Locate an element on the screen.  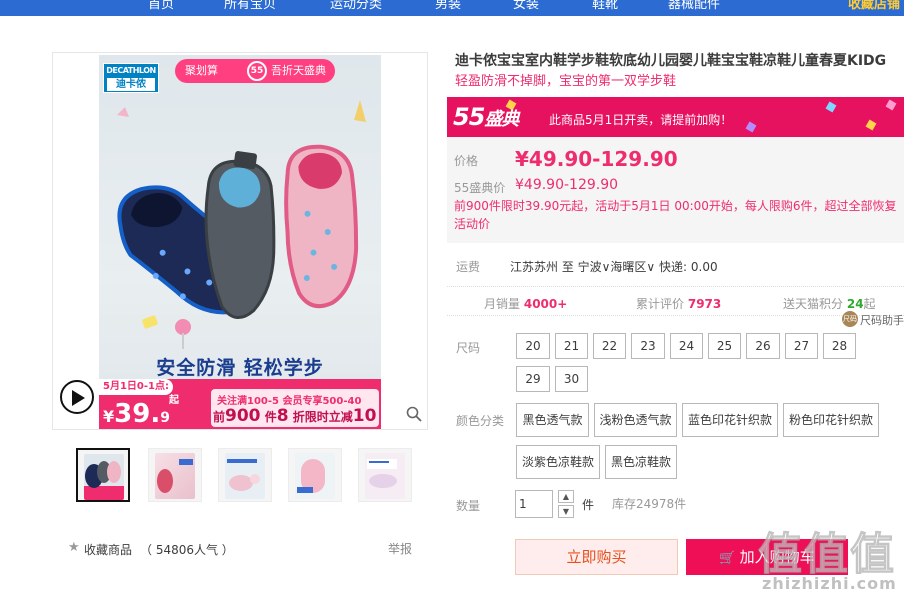
size-option-21: 21 is located at coordinates (571, 346).